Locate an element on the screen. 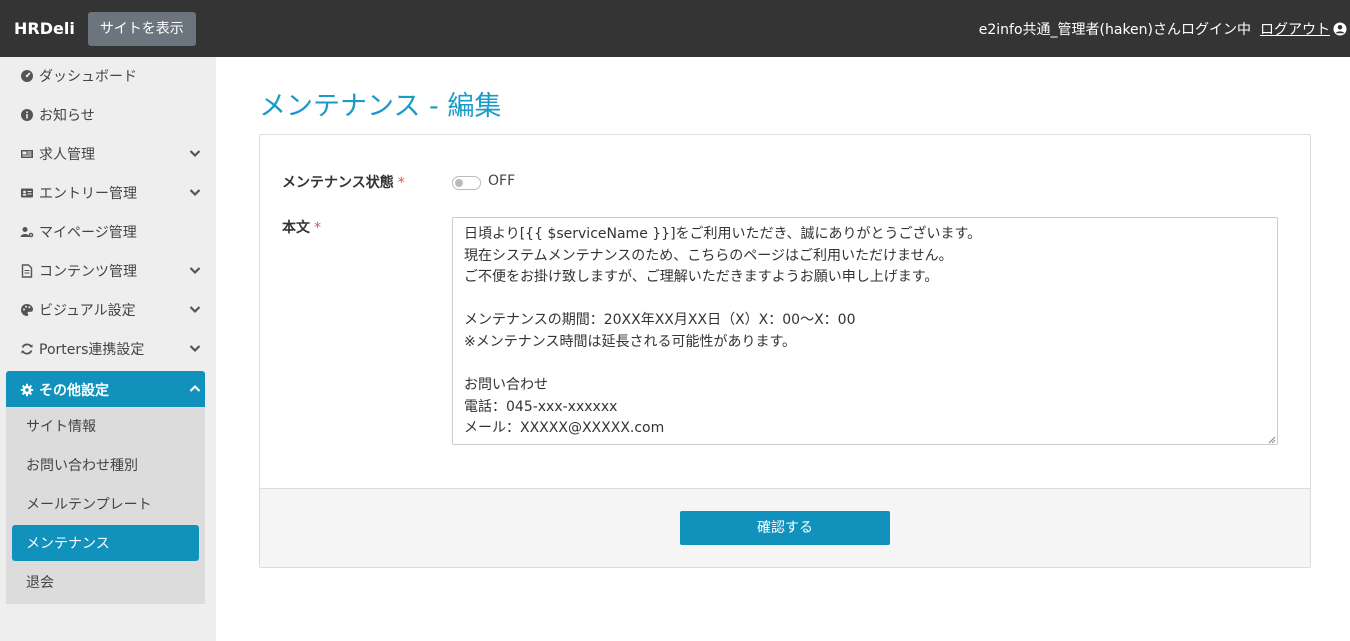 This screenshot has width=1350, height=641. submenu-item-maintenance: メンテナンス is located at coordinates (105, 543).